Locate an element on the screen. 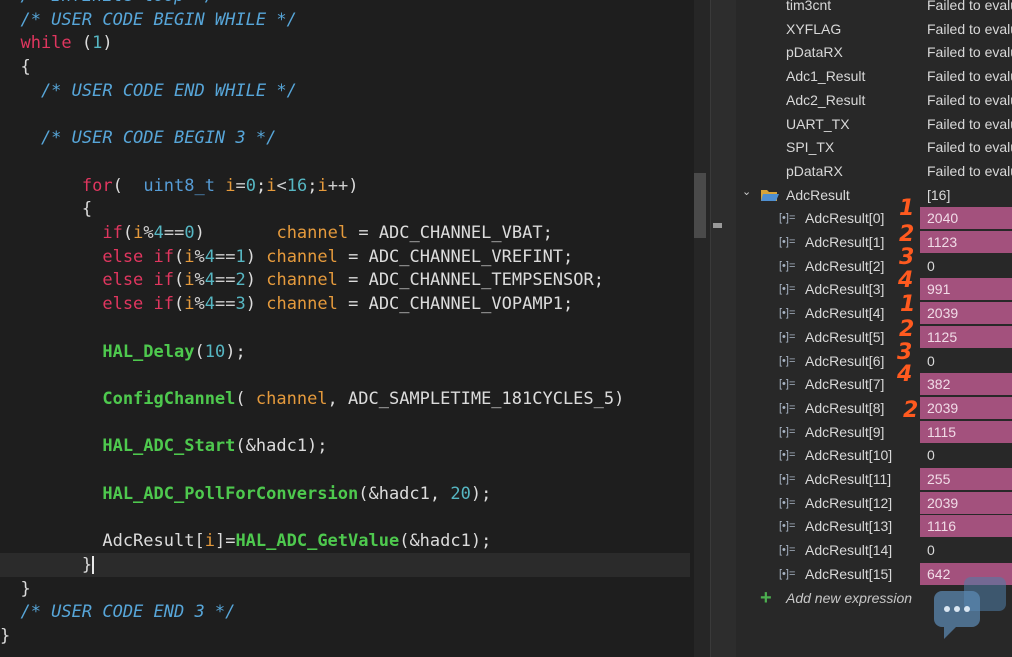  code-line: while (1) is located at coordinates (56, 43).